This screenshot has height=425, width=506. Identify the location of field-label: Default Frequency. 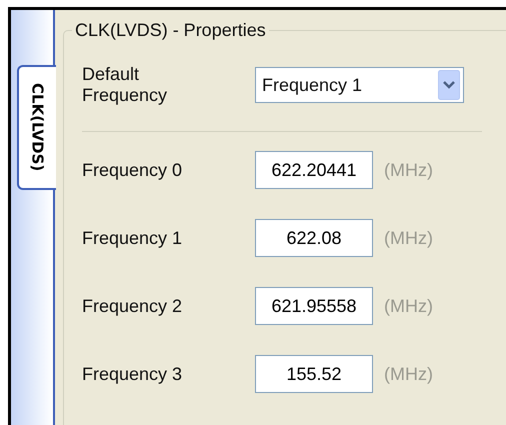
(125, 85).